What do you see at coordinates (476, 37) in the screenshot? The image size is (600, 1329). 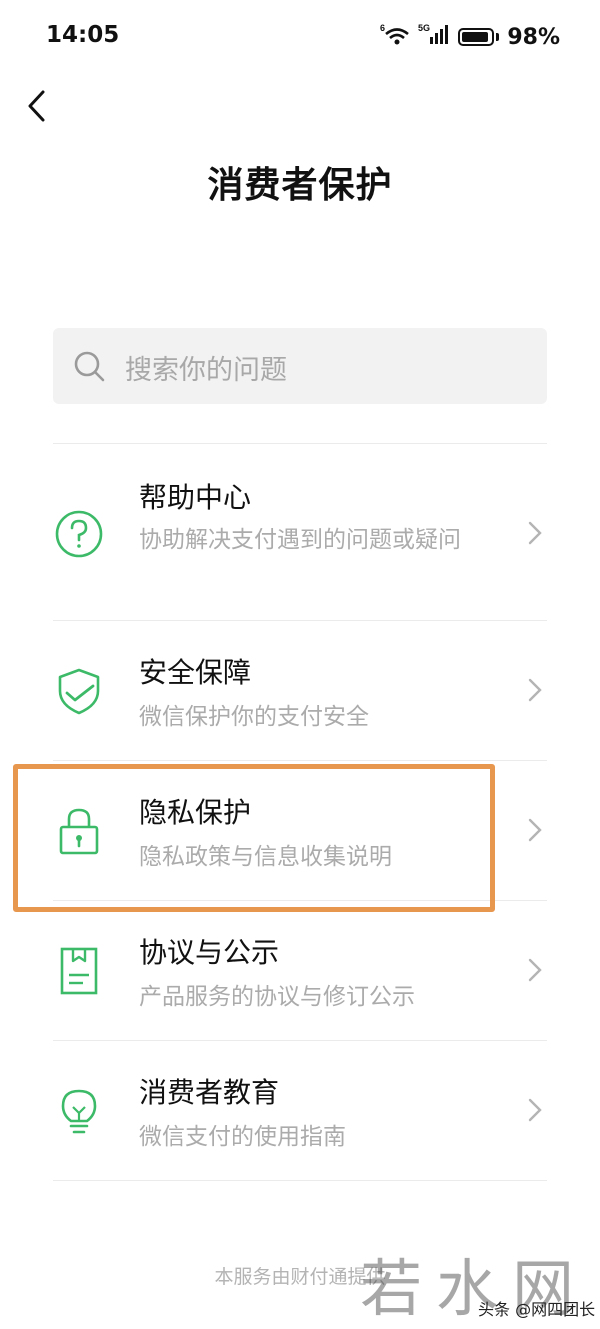 I see `battery-icon` at bounding box center [476, 37].